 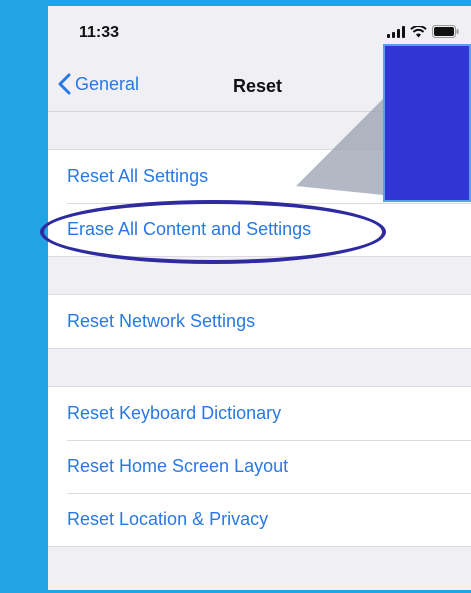 What do you see at coordinates (213, 232) in the screenshot?
I see `highlight-ellipse` at bounding box center [213, 232].